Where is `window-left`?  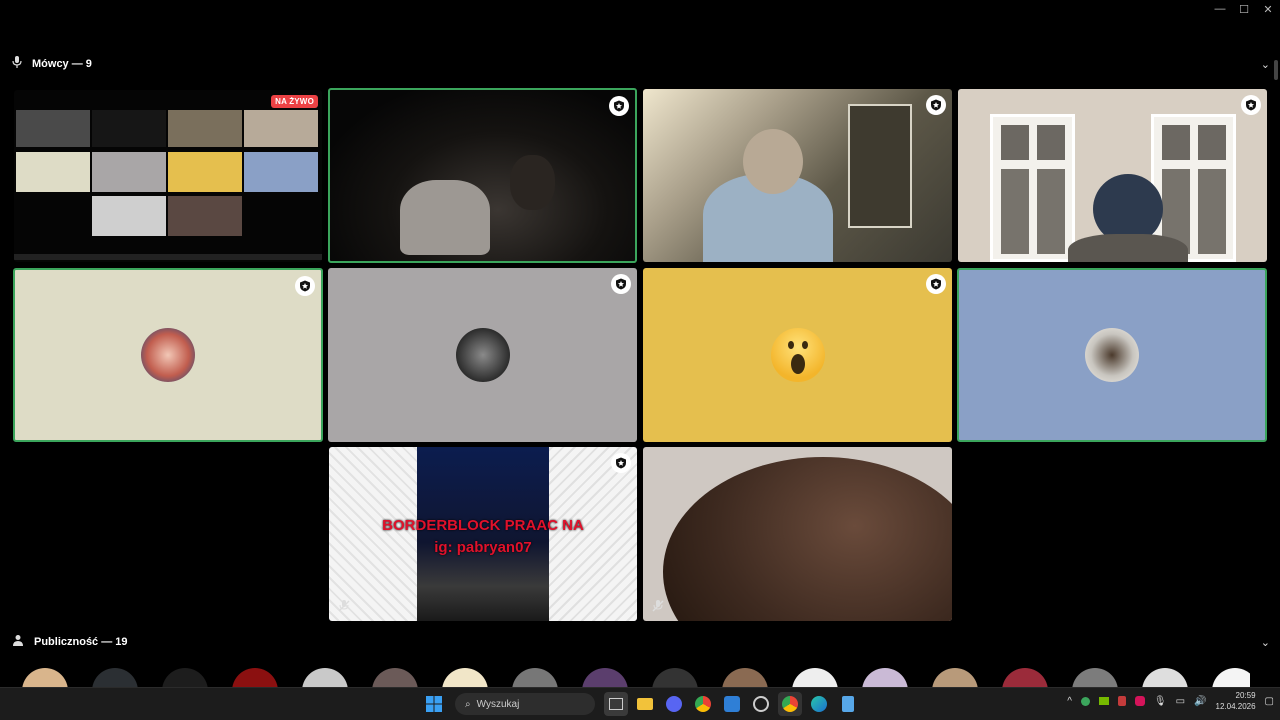
window-left is located at coordinates (1032, 188).